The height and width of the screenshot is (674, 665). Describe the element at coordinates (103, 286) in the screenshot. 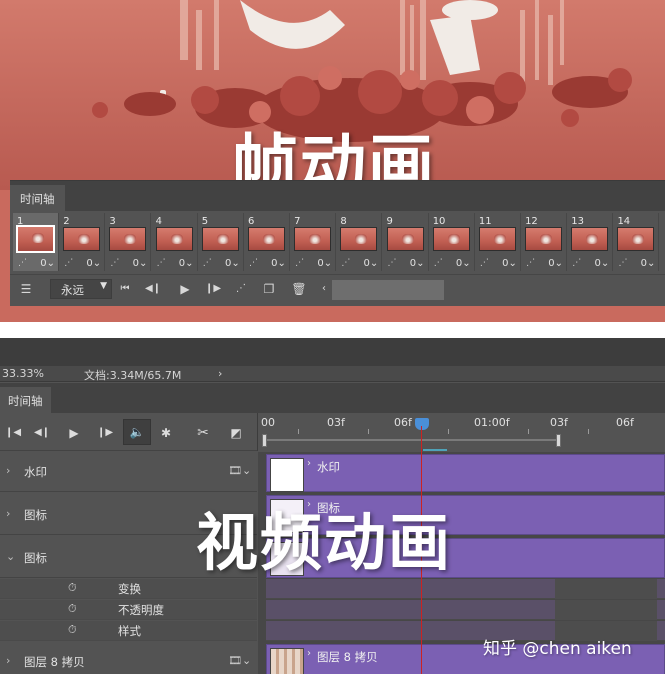

I see `chevron-down-icon: ▼` at that location.